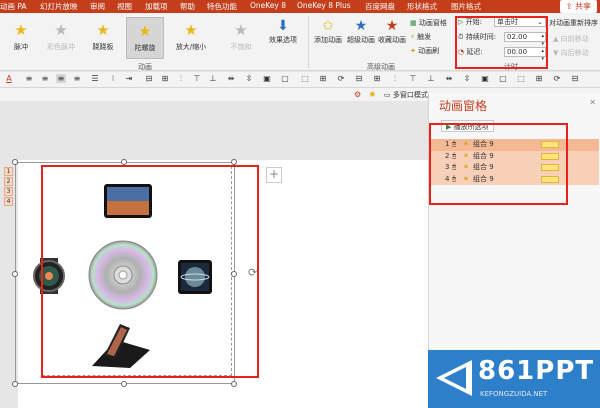 The height and width of the screenshot is (408, 600). Describe the element at coordinates (454, 378) in the screenshot. I see `logo-mark-icon` at that location.